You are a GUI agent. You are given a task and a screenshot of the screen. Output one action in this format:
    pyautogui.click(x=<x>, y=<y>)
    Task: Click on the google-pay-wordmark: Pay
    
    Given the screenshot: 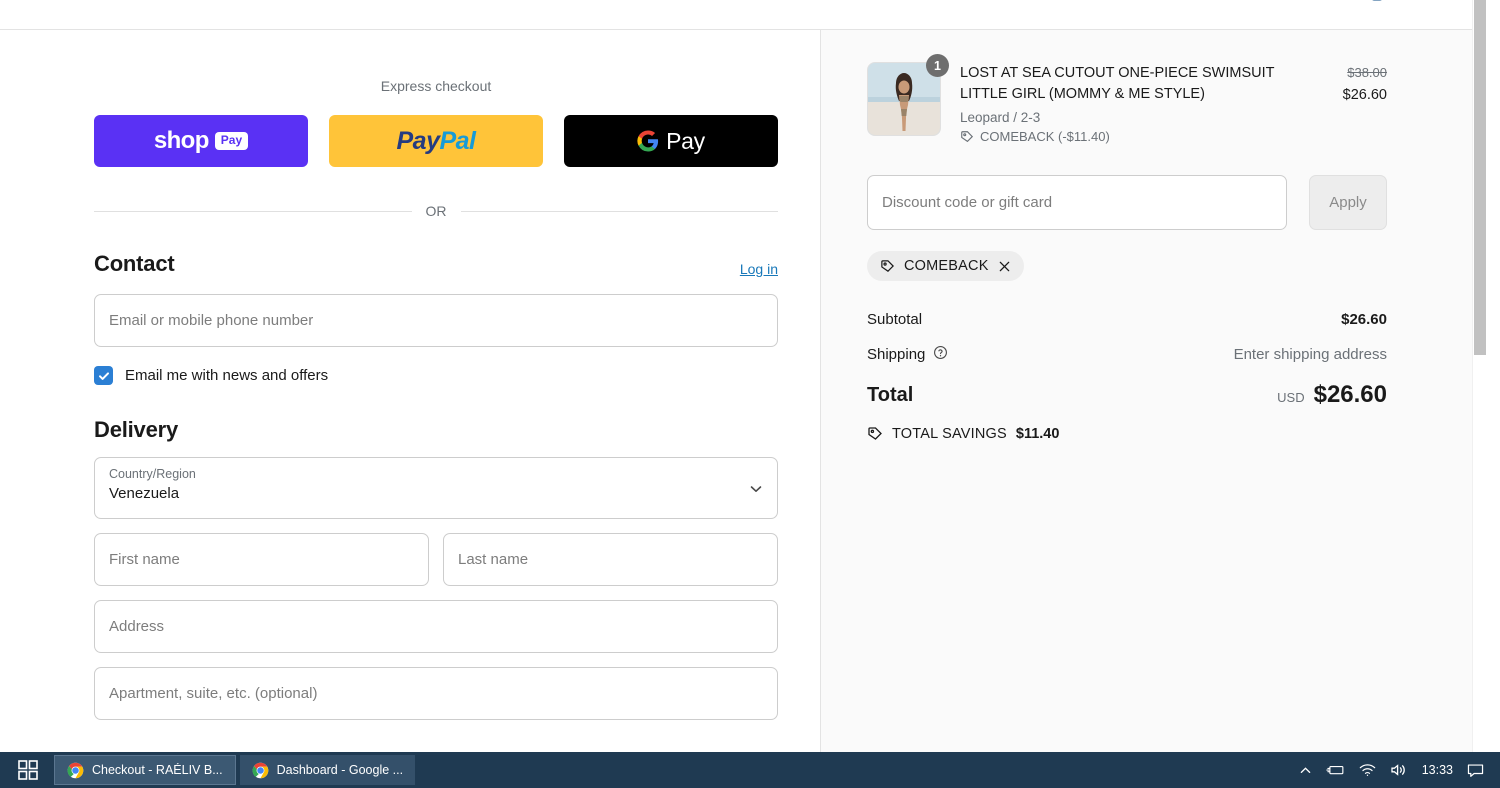 What is the action you would take?
    pyautogui.click(x=685, y=140)
    